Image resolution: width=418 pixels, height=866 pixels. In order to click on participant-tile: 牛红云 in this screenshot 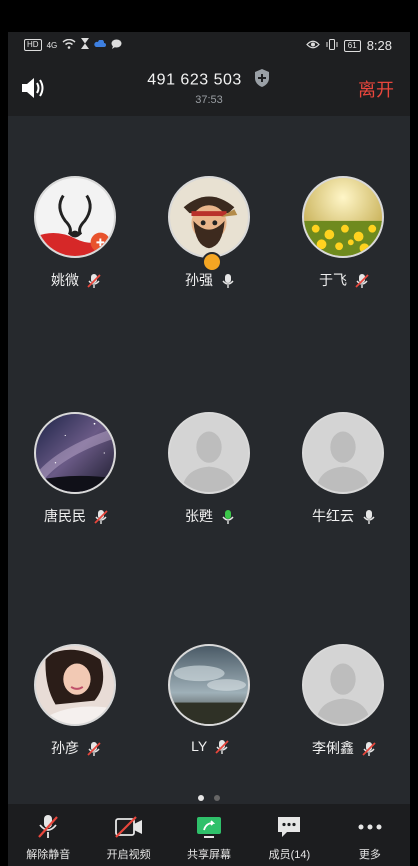, I will do `click(344, 477)`.